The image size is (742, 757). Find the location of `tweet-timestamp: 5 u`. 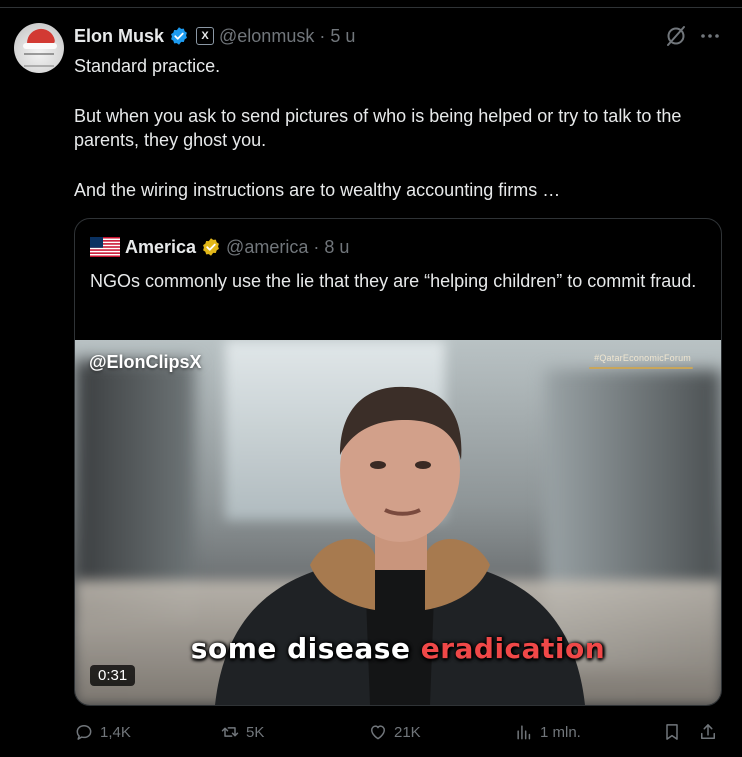

tweet-timestamp: 5 u is located at coordinates (342, 36).